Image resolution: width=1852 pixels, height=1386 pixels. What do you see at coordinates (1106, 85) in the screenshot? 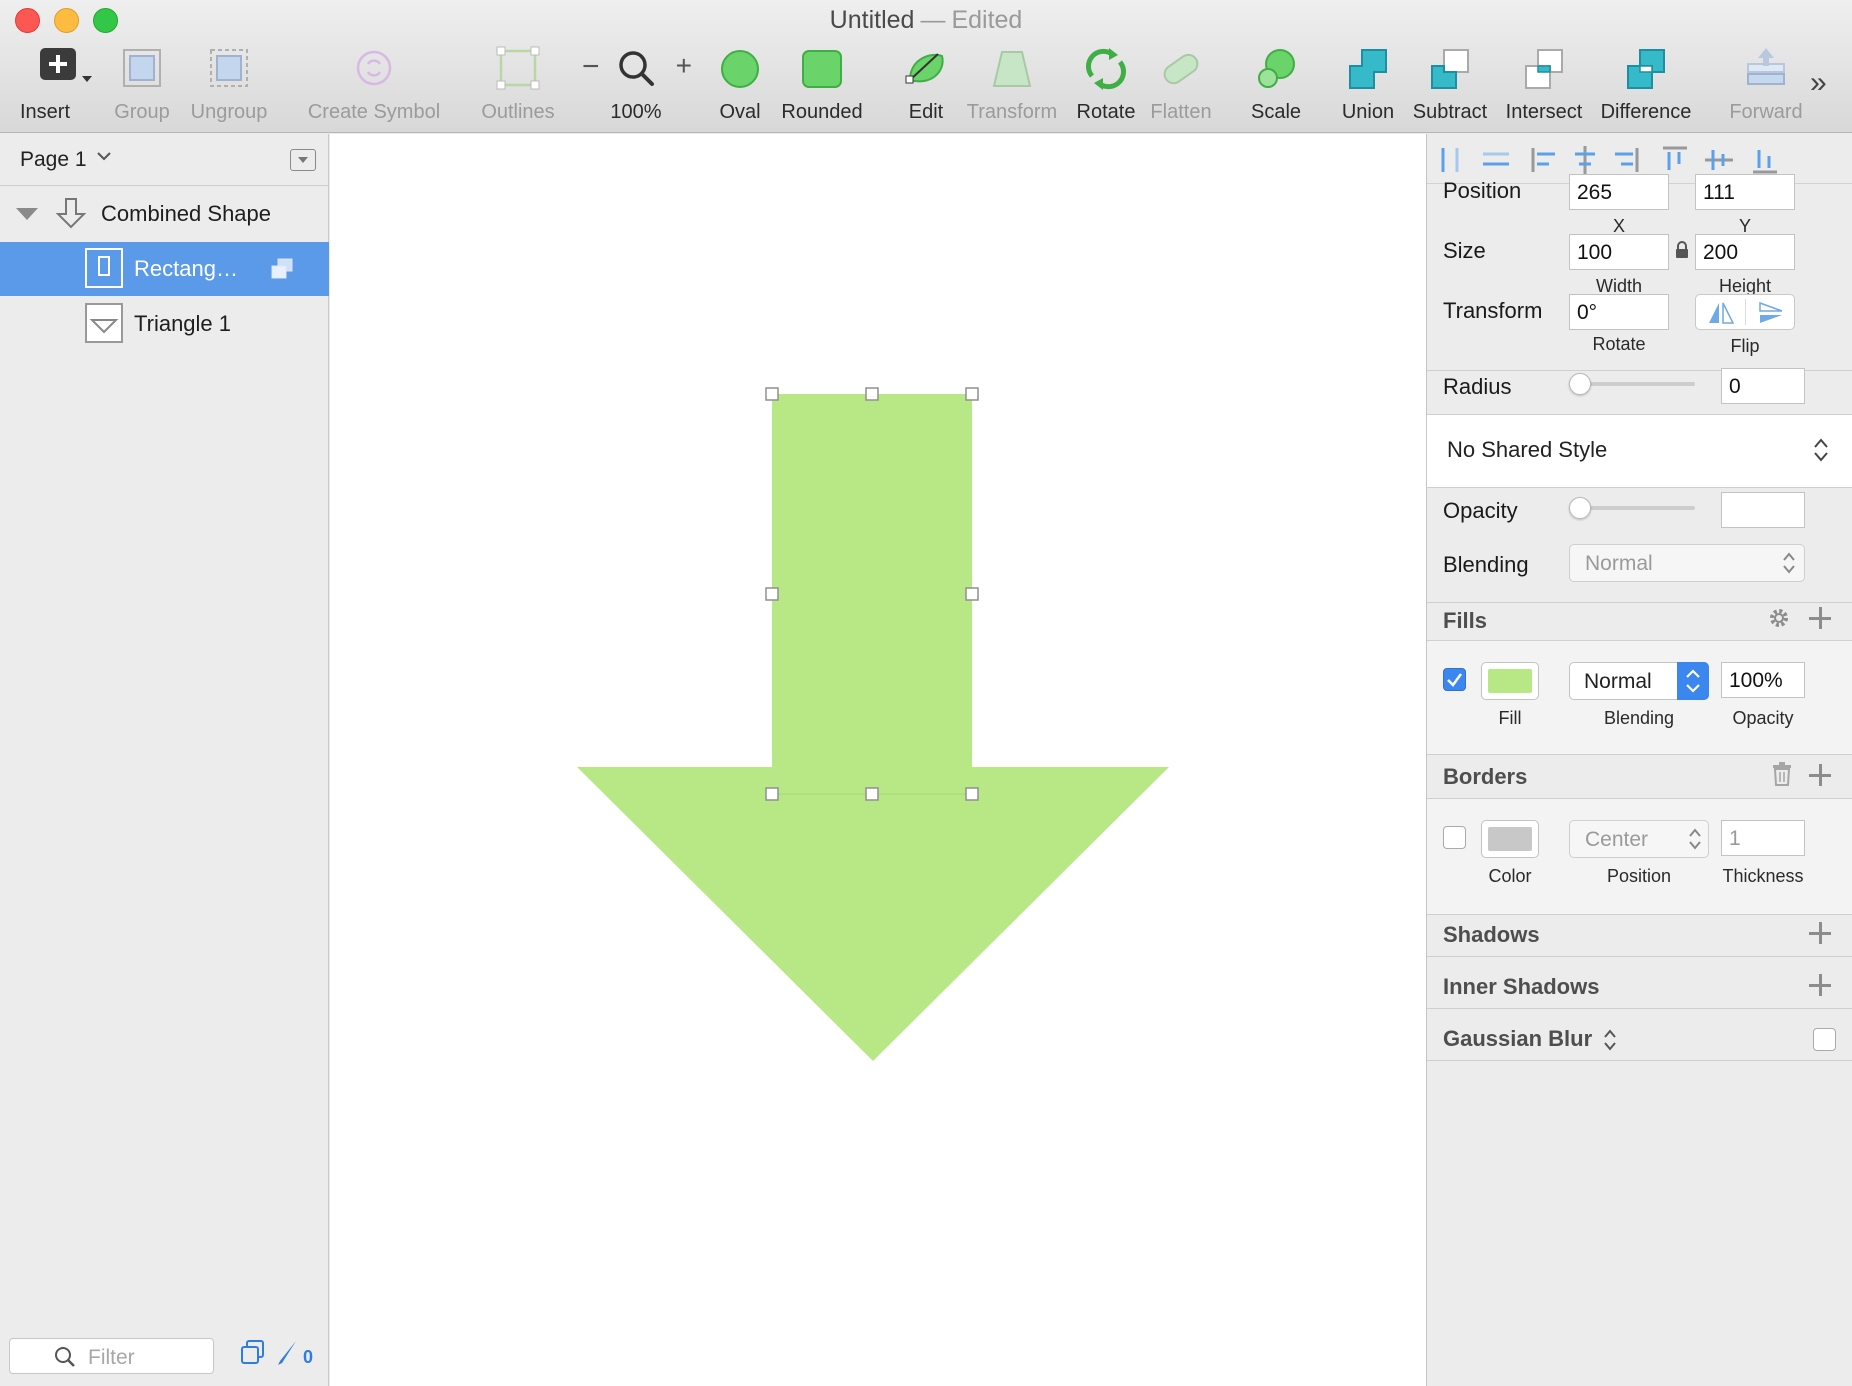
I see `rotate-button: Rotate` at bounding box center [1106, 85].